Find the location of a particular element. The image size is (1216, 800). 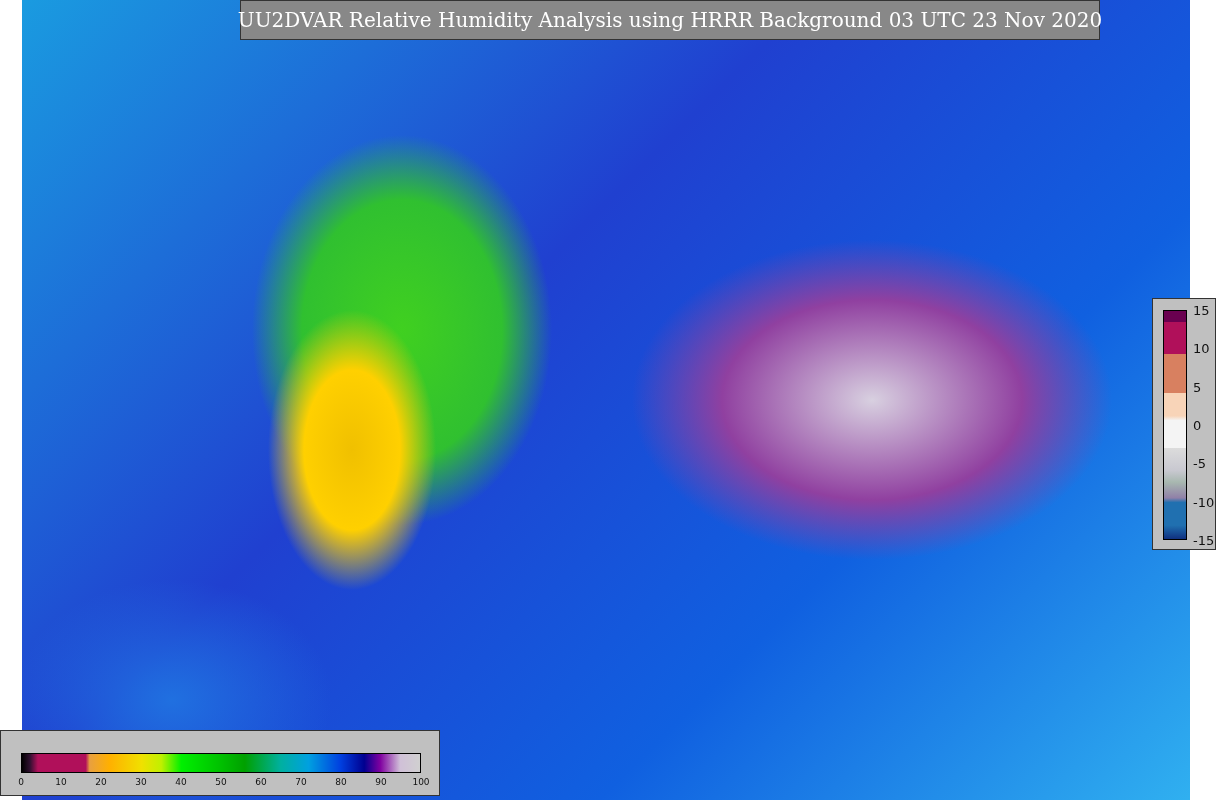

colorbar-tick-label: 80 is located at coordinates (341, 782).